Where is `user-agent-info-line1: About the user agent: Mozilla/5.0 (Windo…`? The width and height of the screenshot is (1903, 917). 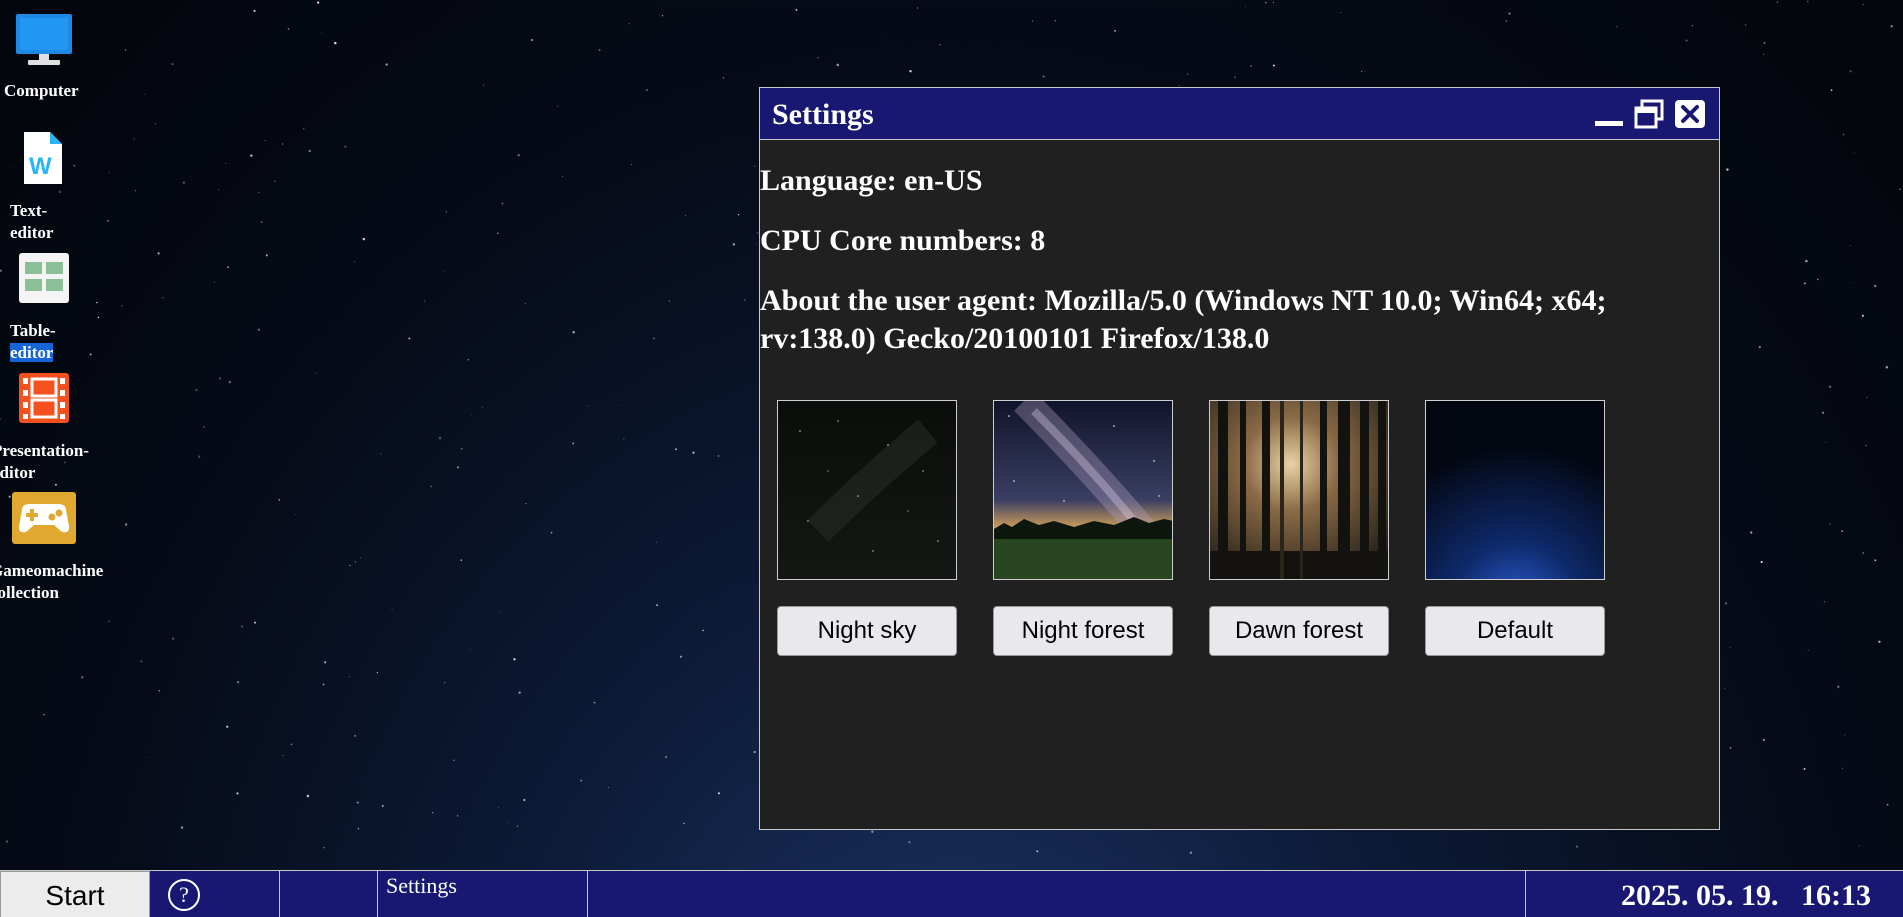
user-agent-info-line1: About the user agent: Mozilla/5.0 (Windo… is located at coordinates (1183, 300).